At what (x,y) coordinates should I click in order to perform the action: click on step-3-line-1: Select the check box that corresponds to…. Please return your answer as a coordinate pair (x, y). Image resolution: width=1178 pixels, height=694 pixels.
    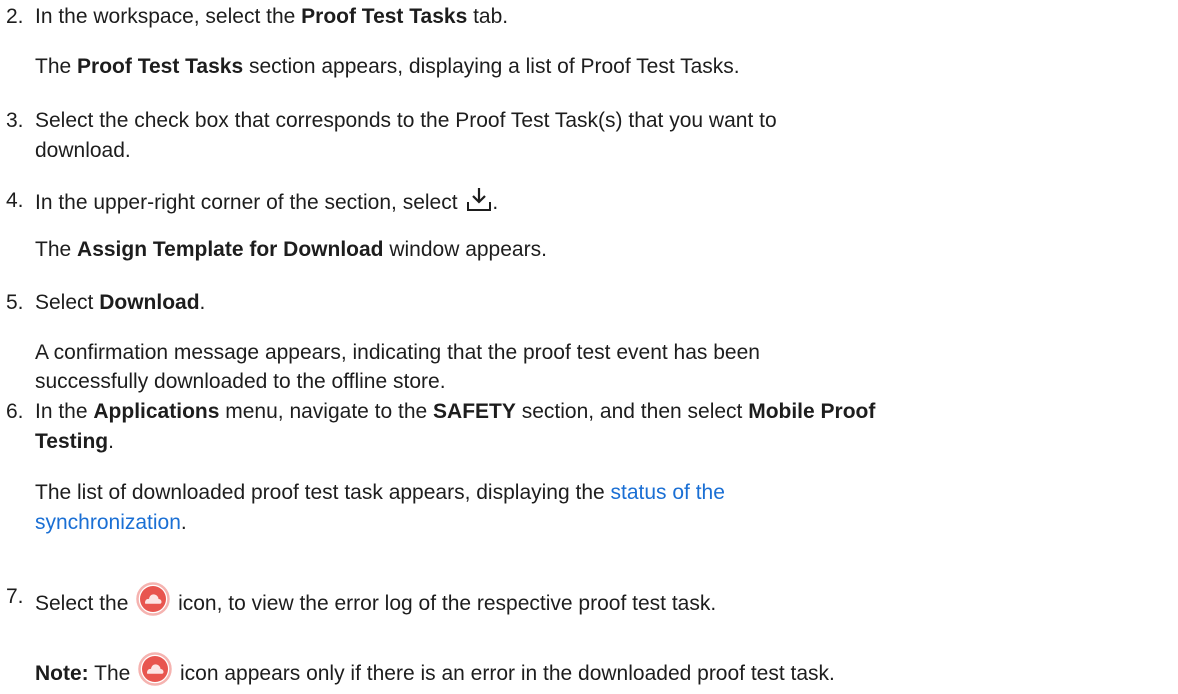
    Looking at the image, I should click on (406, 120).